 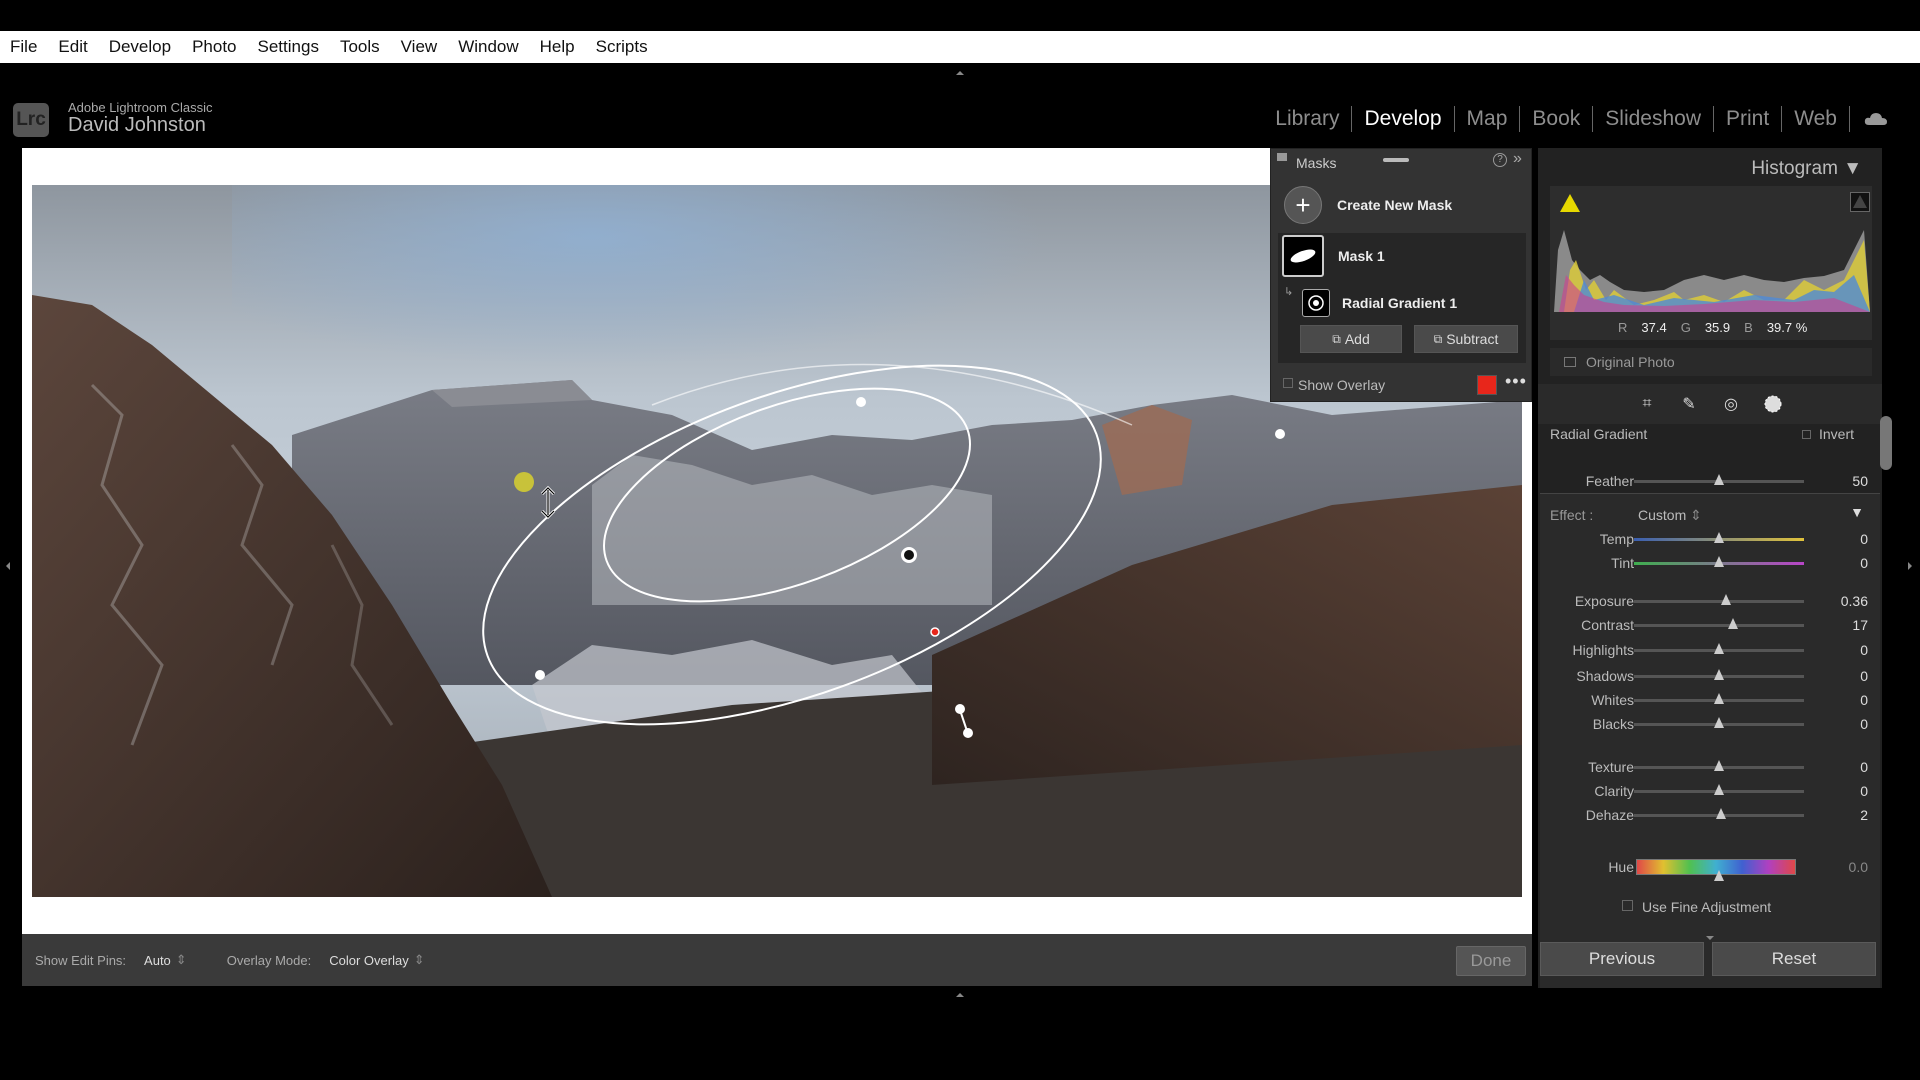 I want to click on app-logo: Lrc, so click(x=31, y=120).